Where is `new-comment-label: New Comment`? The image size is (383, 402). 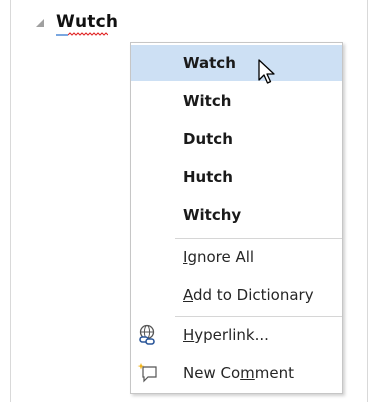
new-comment-label: New Comment is located at coordinates (238, 373).